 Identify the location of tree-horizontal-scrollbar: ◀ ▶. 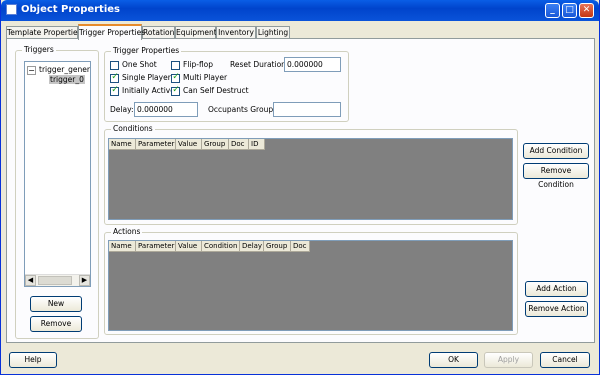
(57, 280).